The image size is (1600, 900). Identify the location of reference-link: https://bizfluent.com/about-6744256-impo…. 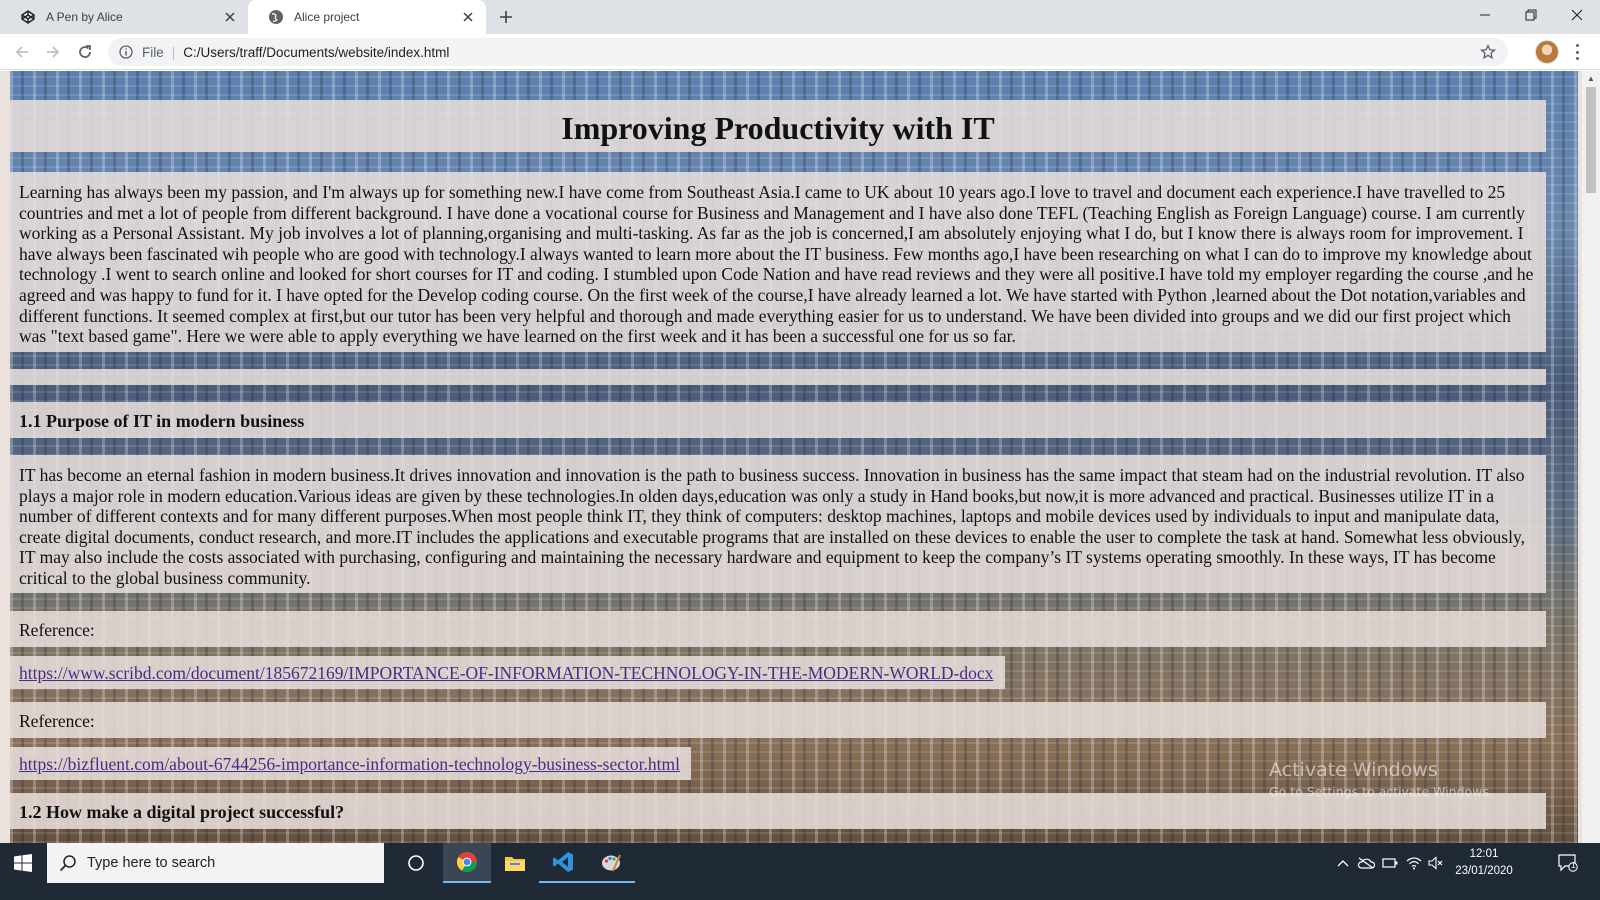
(349, 764).